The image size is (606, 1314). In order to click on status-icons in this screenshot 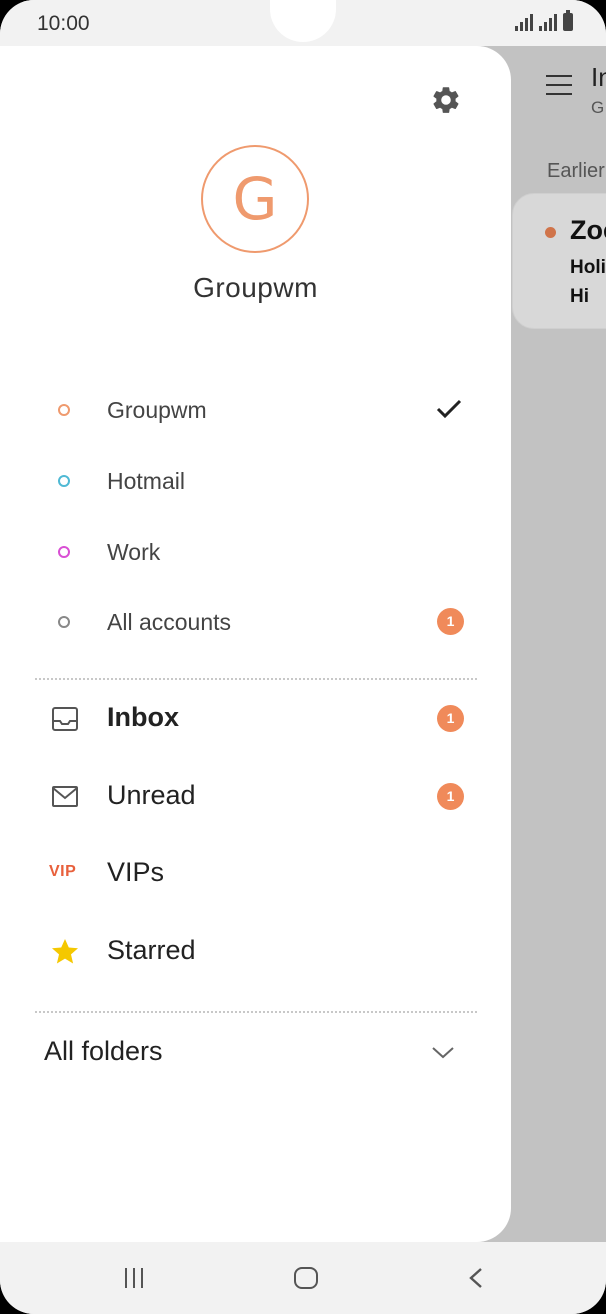, I will do `click(544, 20)`.